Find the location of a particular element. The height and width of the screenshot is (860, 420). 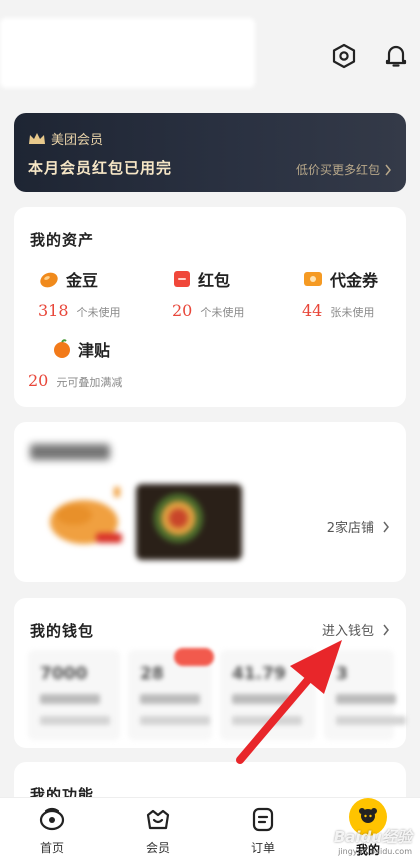

wallet-tile-value: 3 is located at coordinates (342, 674).